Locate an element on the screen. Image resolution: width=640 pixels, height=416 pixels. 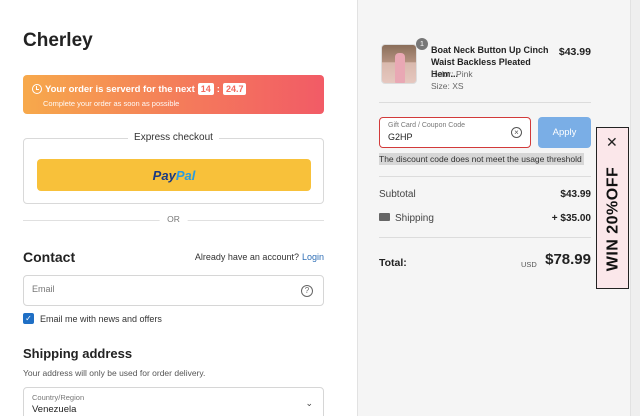
account-prompt-text: Already have an account? is located at coordinates (246, 257).